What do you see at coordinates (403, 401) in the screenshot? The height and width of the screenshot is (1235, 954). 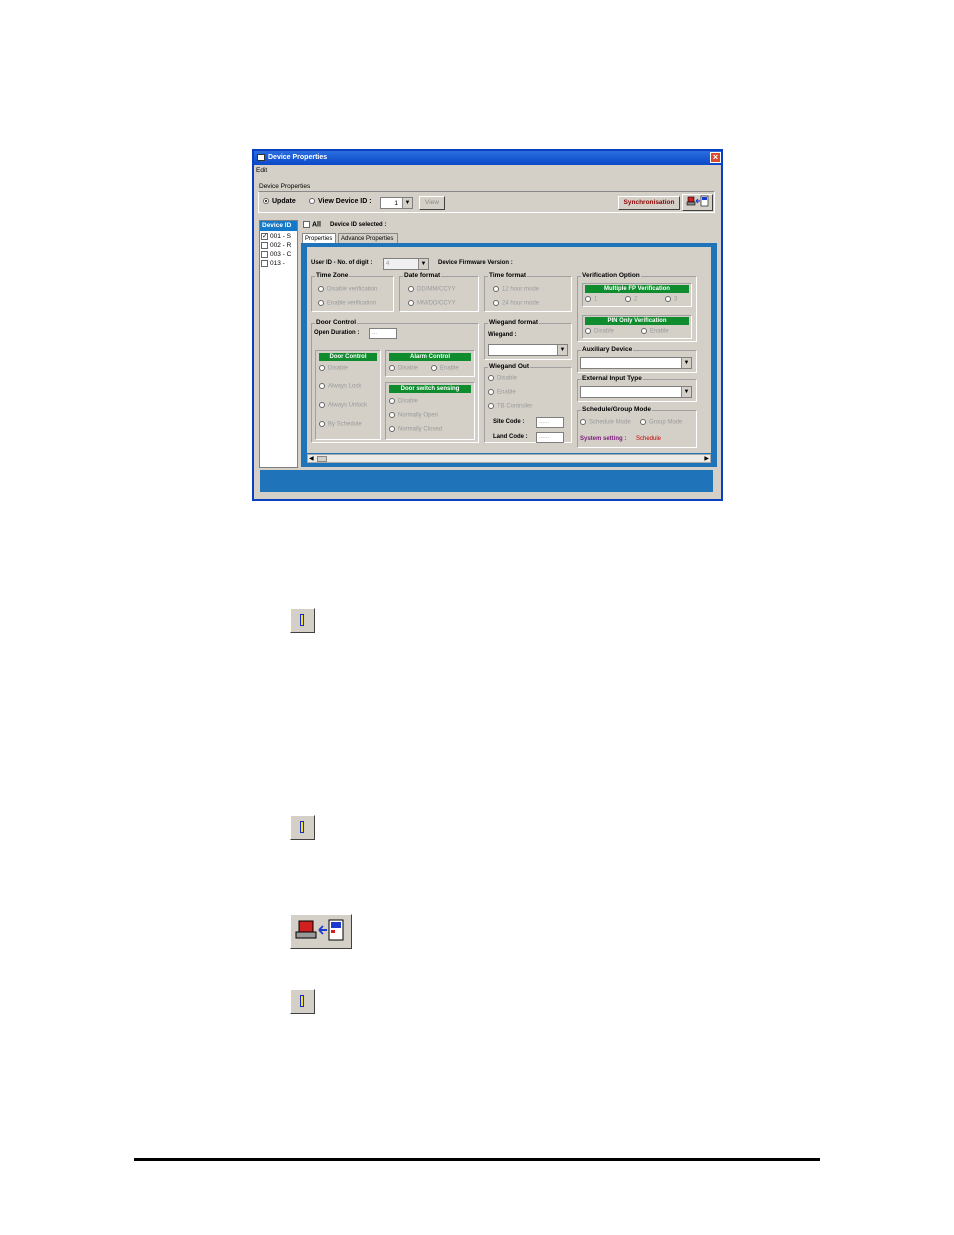 I see `switch-disable-option: Disable` at bounding box center [403, 401].